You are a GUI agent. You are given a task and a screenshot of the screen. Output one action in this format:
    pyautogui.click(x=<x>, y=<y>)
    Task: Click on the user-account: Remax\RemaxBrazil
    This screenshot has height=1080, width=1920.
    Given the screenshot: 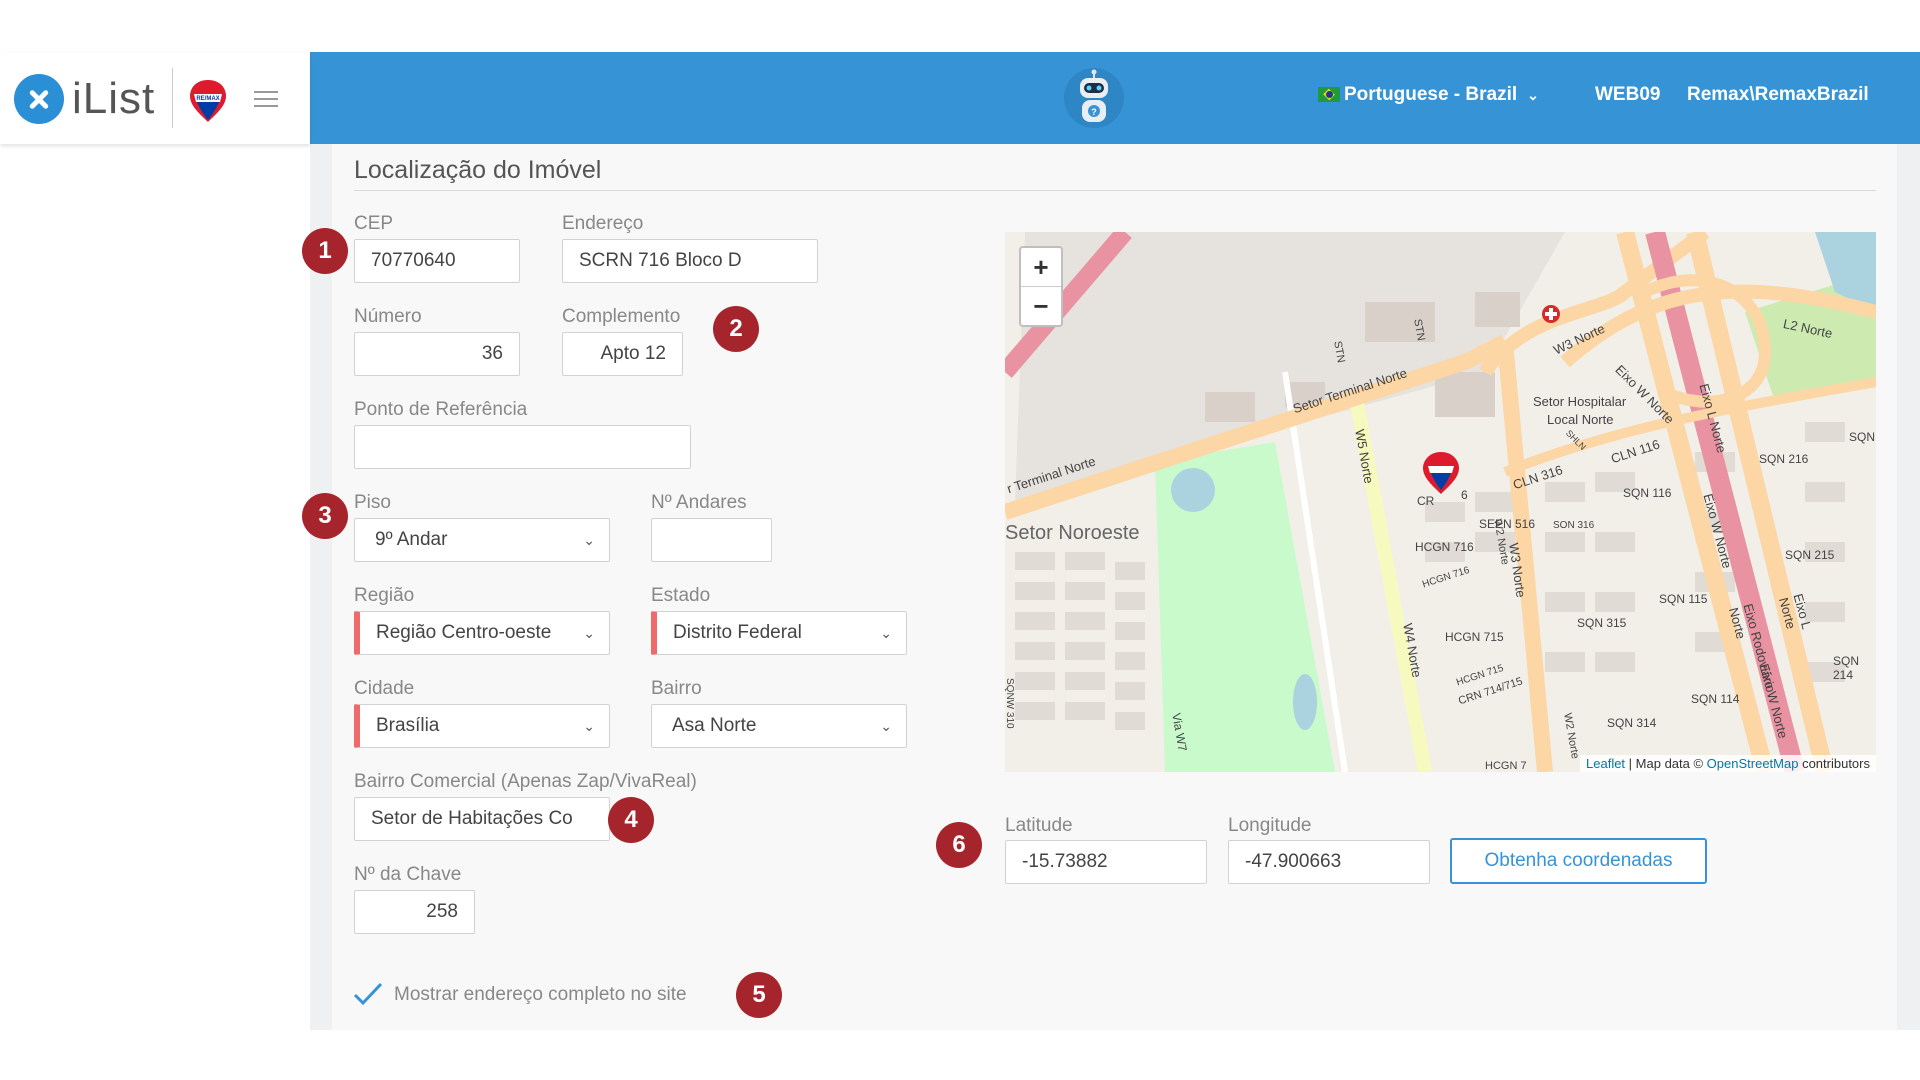 What is the action you would take?
    pyautogui.click(x=1778, y=95)
    